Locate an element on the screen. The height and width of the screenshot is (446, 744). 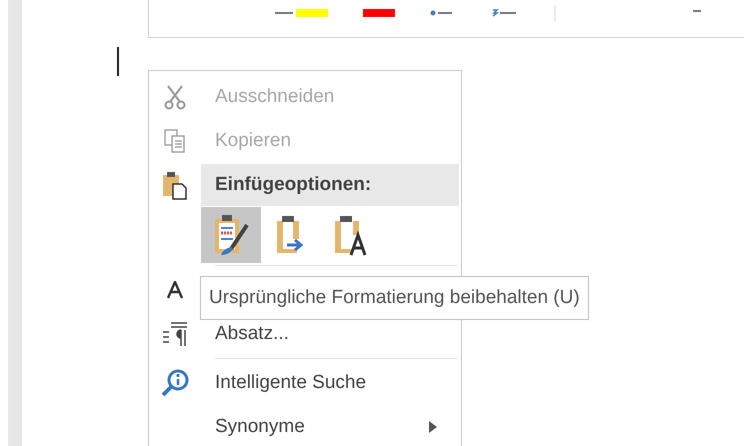
paste-option-button is located at coordinates (231, 235).